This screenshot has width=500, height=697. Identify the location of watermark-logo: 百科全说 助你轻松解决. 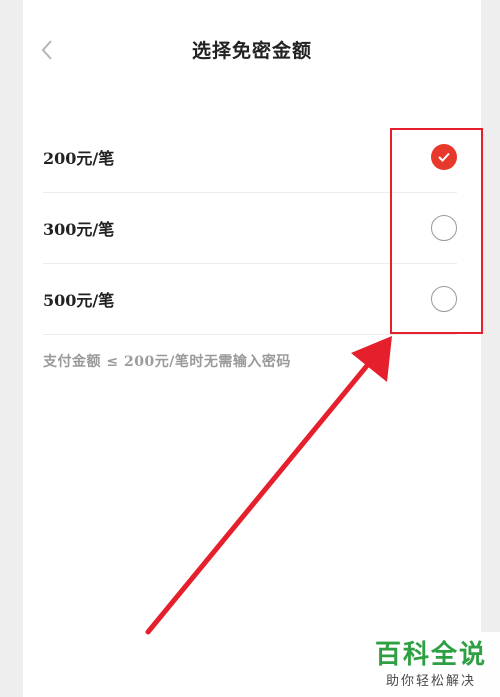
(431, 664).